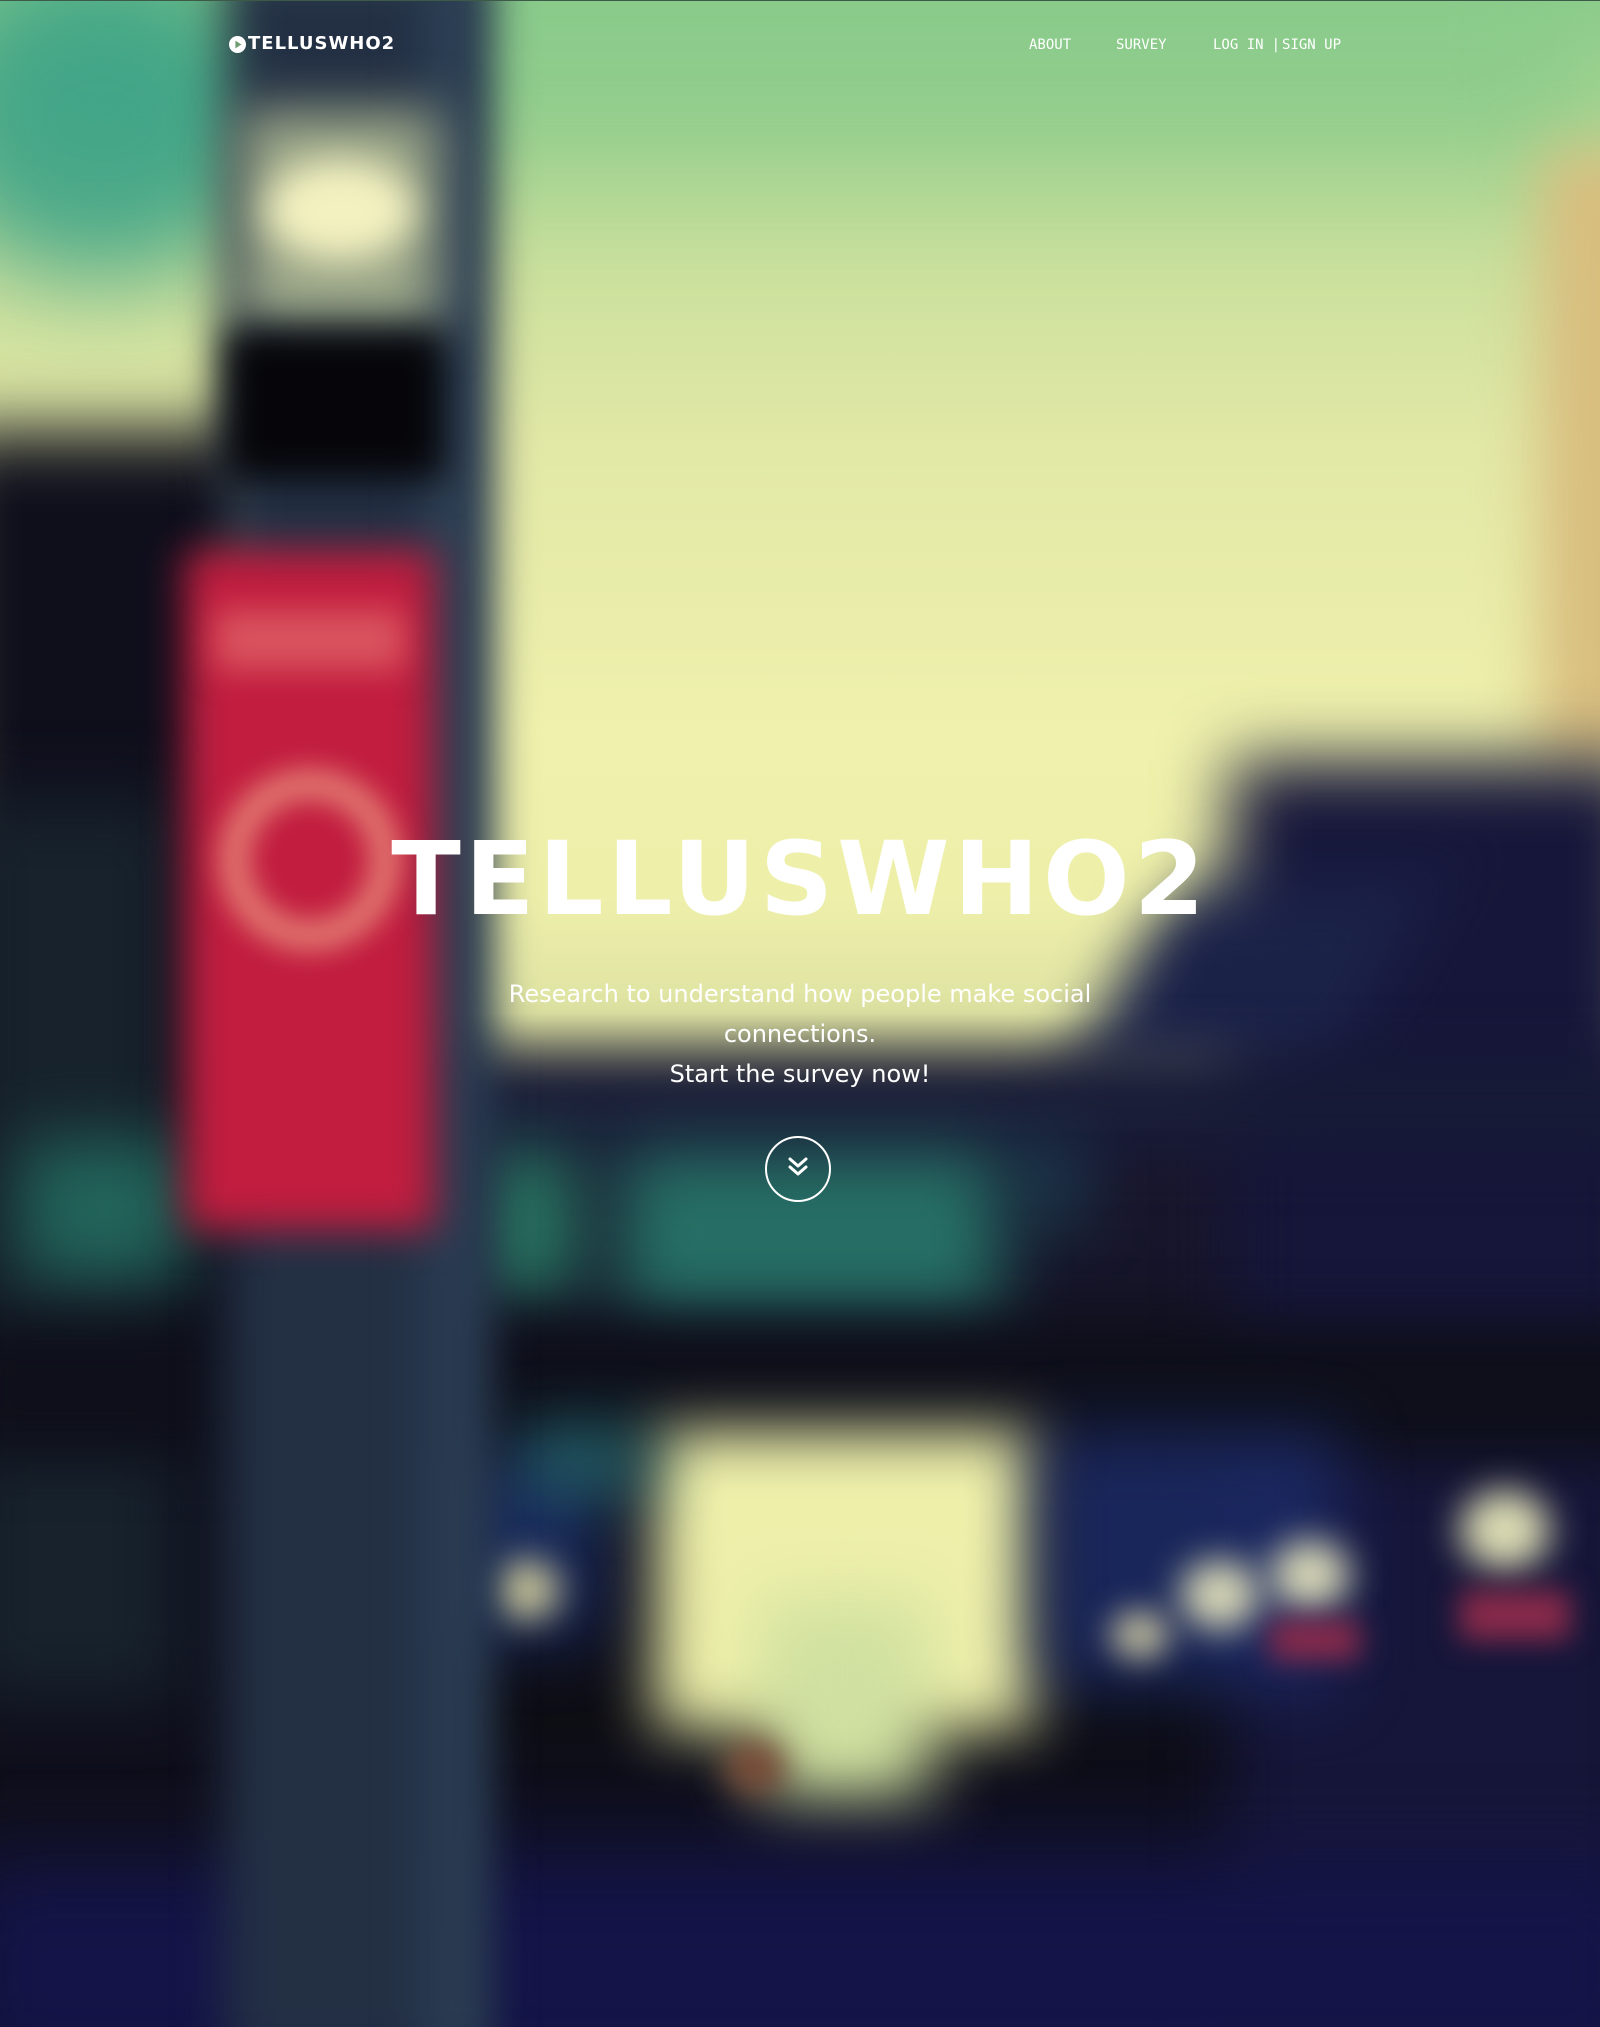  I want to click on site-header: TELLUSWHO2 ABOUT SURVEY LOG IN | SIGN UP, so click(800, 45).